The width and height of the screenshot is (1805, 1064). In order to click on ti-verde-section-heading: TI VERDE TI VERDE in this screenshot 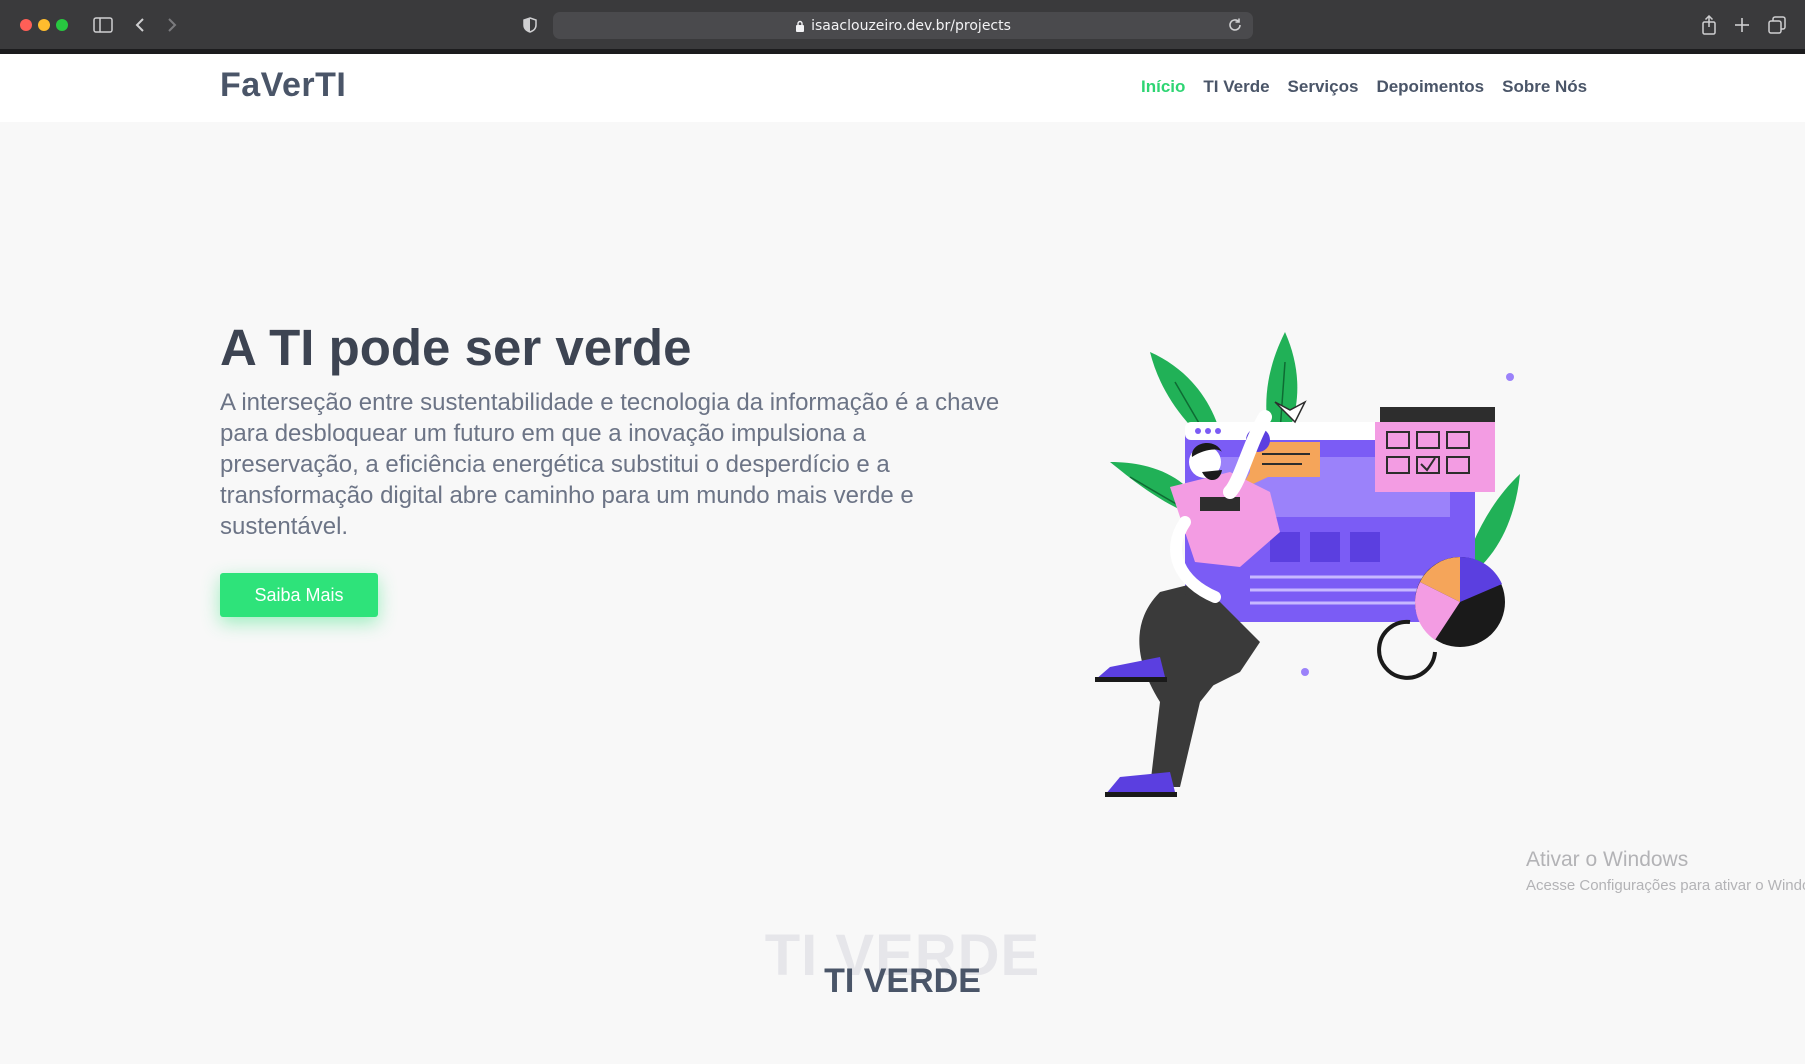, I will do `click(902, 967)`.